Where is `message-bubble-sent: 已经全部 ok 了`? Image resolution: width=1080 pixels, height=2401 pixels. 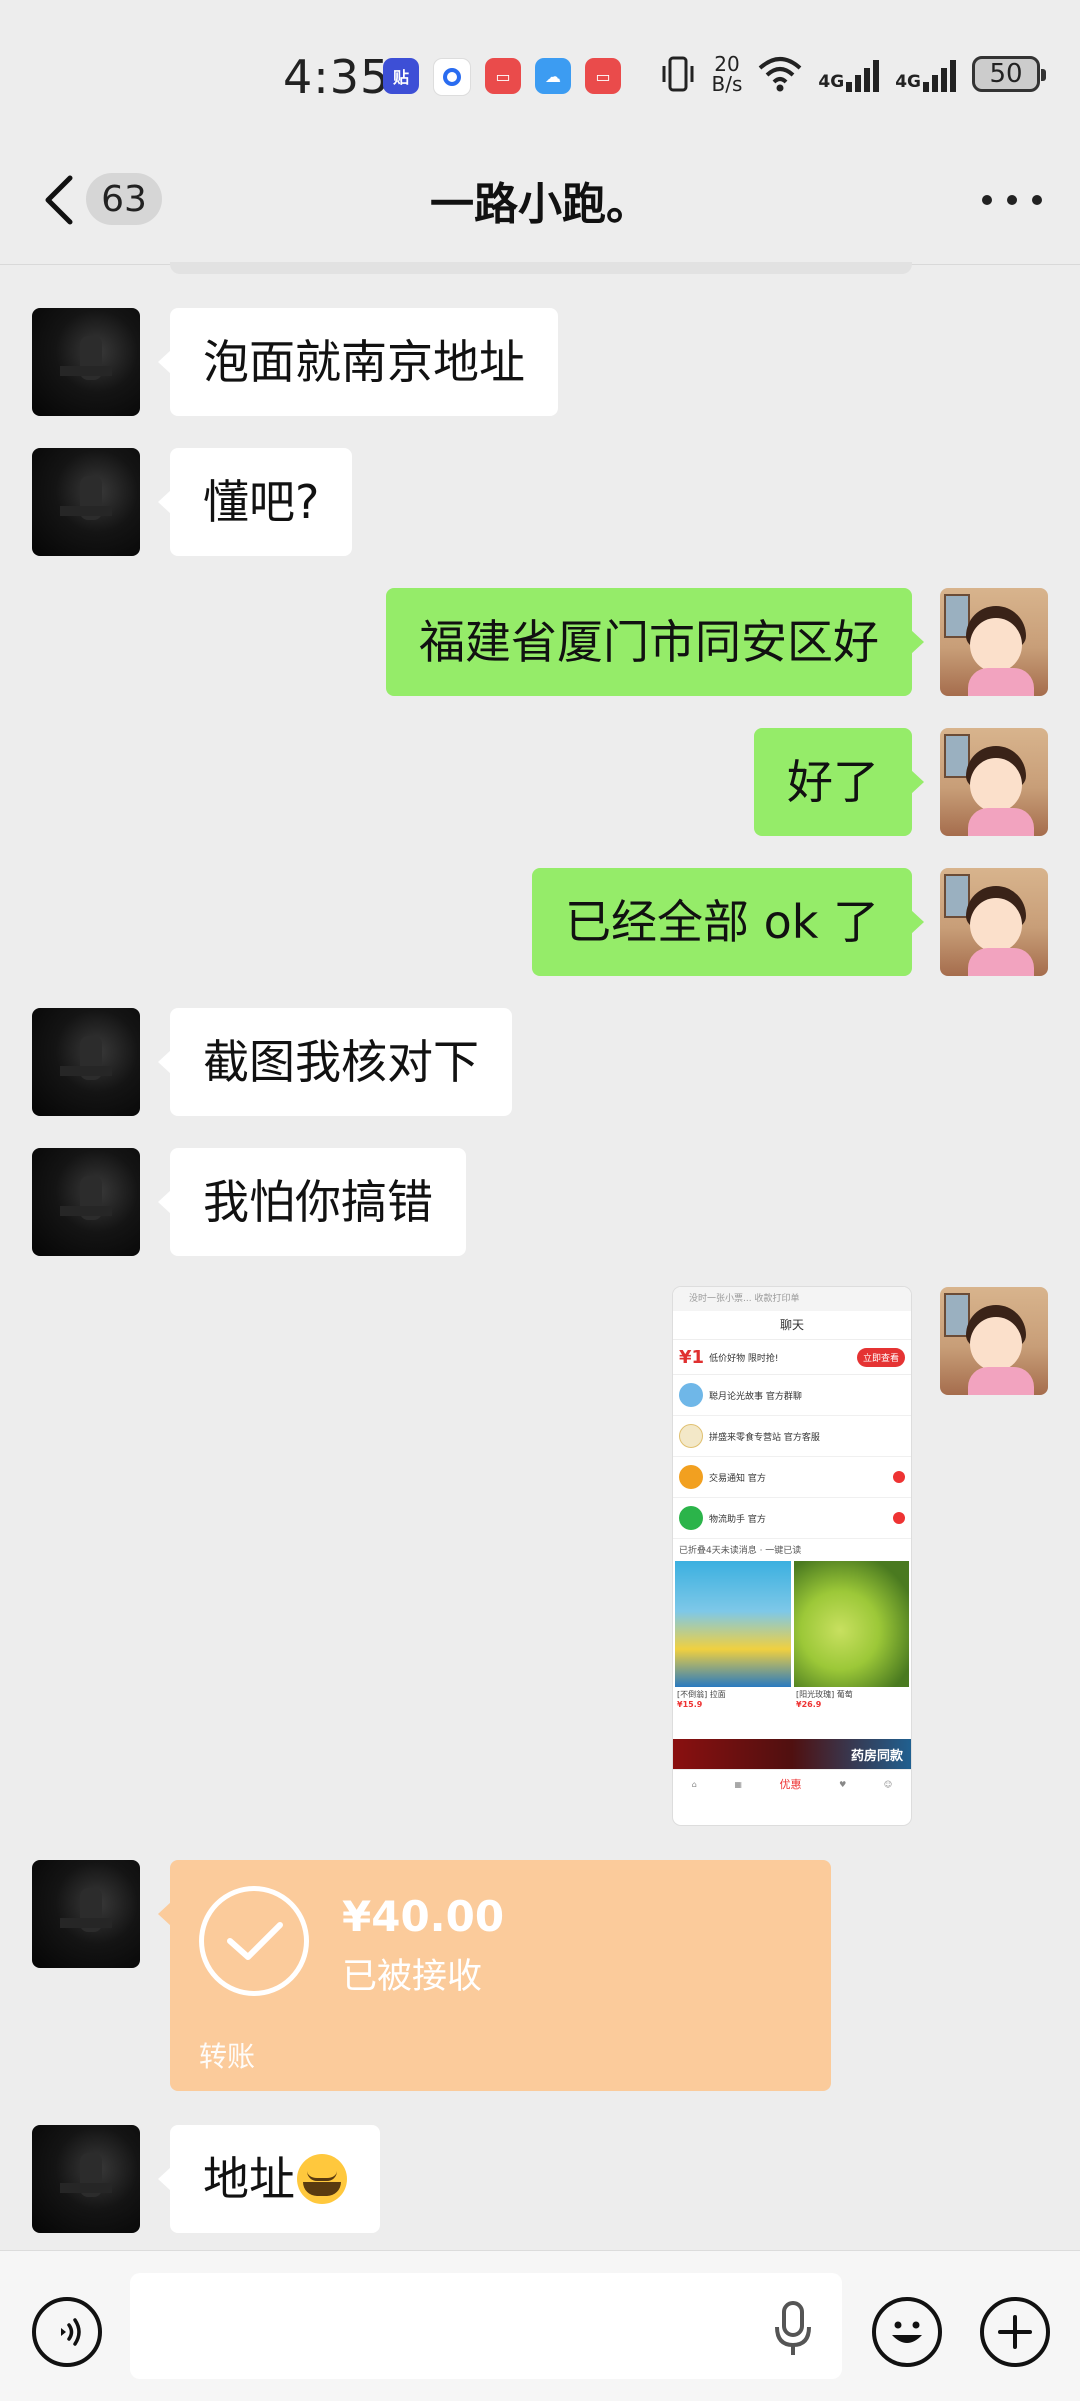
message-bubble-sent: 已经全部 ok 了 is located at coordinates (728, 922).